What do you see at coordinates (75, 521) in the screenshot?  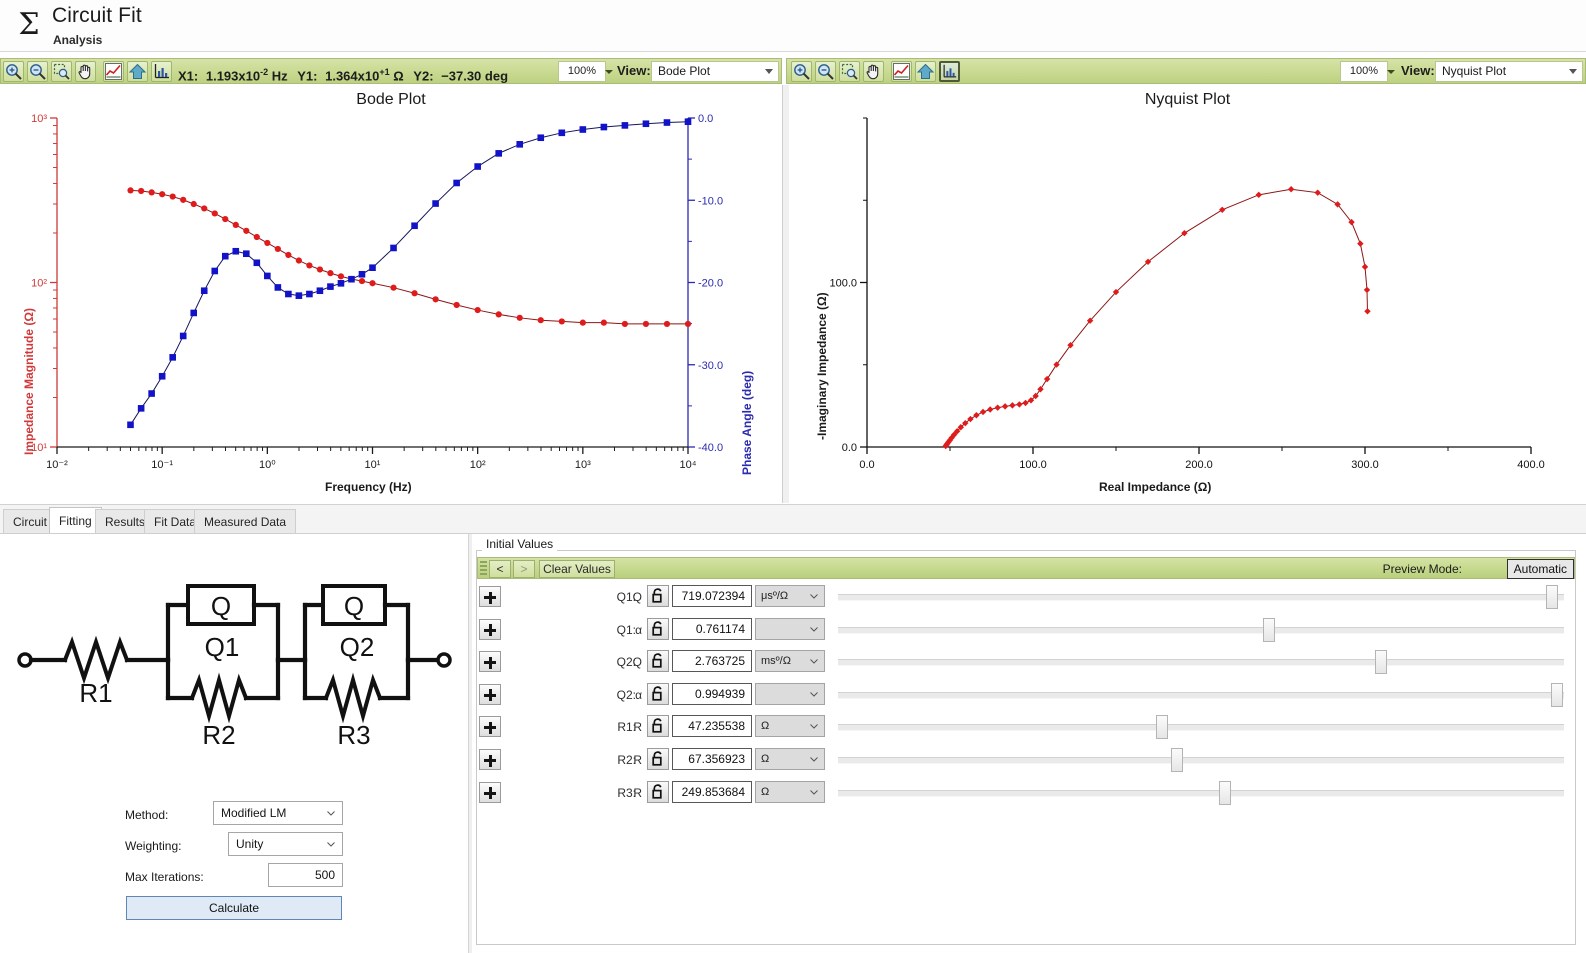 I see `tab-fitting: Fitting` at bounding box center [75, 521].